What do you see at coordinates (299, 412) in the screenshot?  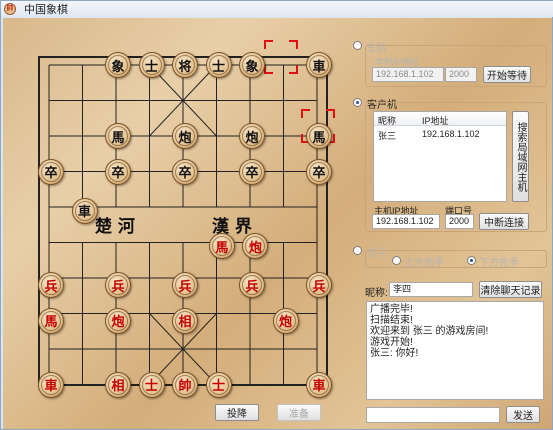 I see `ready-button: 准备` at bounding box center [299, 412].